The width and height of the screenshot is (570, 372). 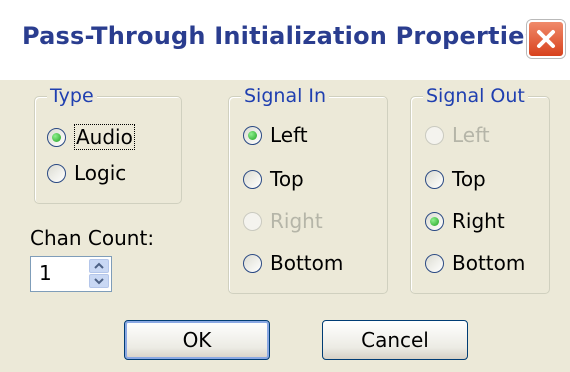 I want to click on type-group-legend: Type, so click(x=72, y=96).